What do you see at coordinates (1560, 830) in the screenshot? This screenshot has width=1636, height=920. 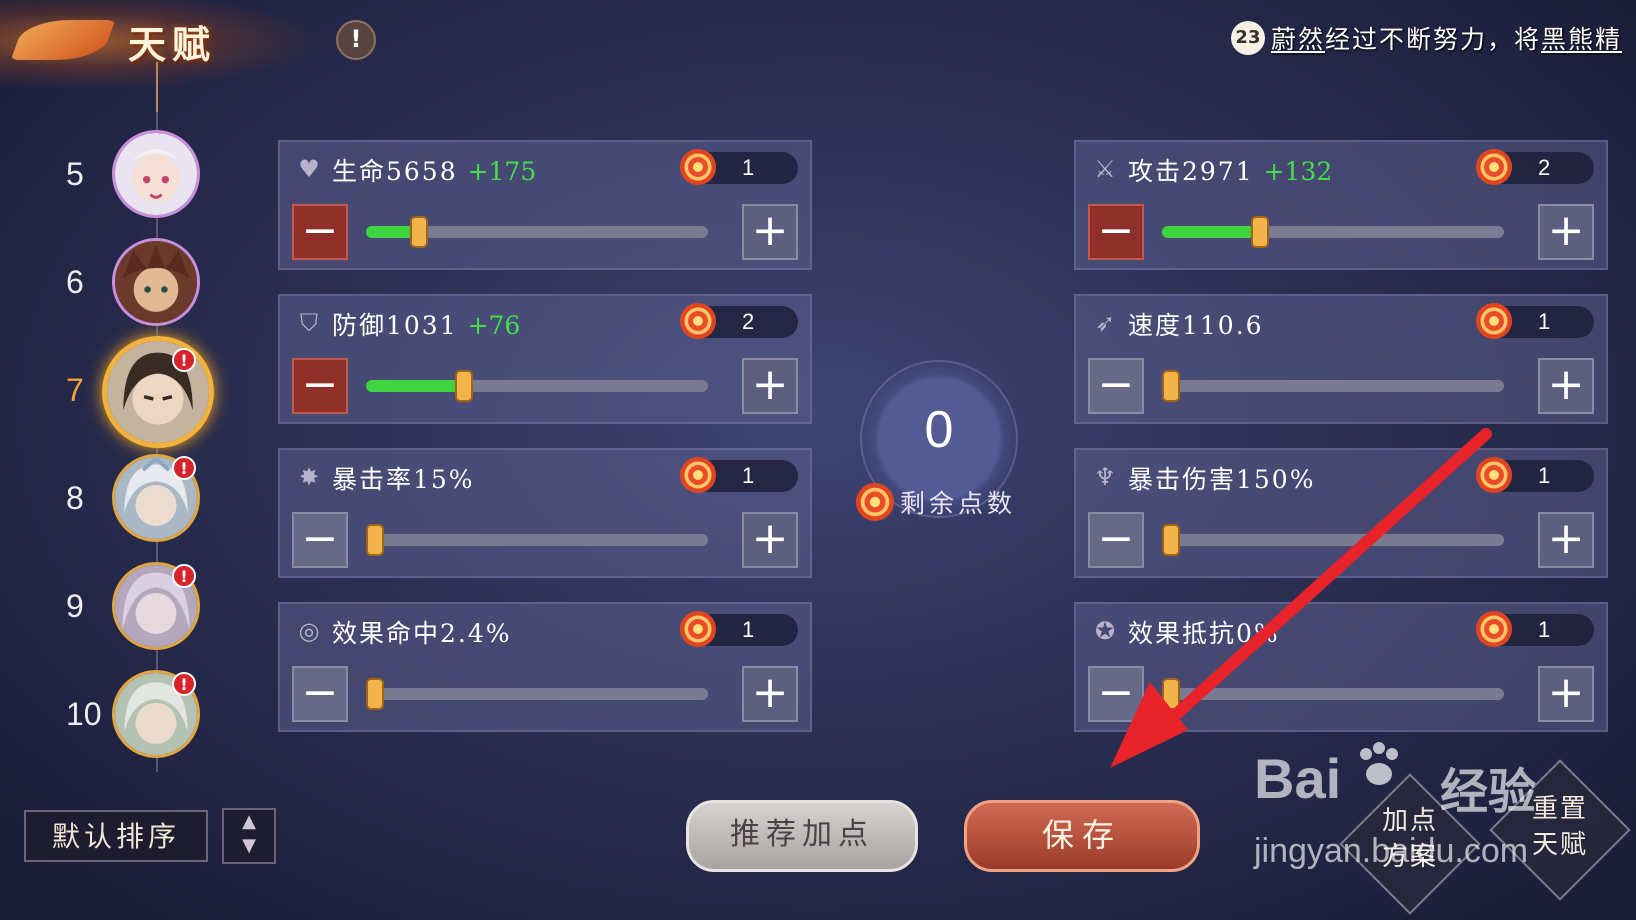 I see `reset-talent-button: 重置 天赋` at bounding box center [1560, 830].